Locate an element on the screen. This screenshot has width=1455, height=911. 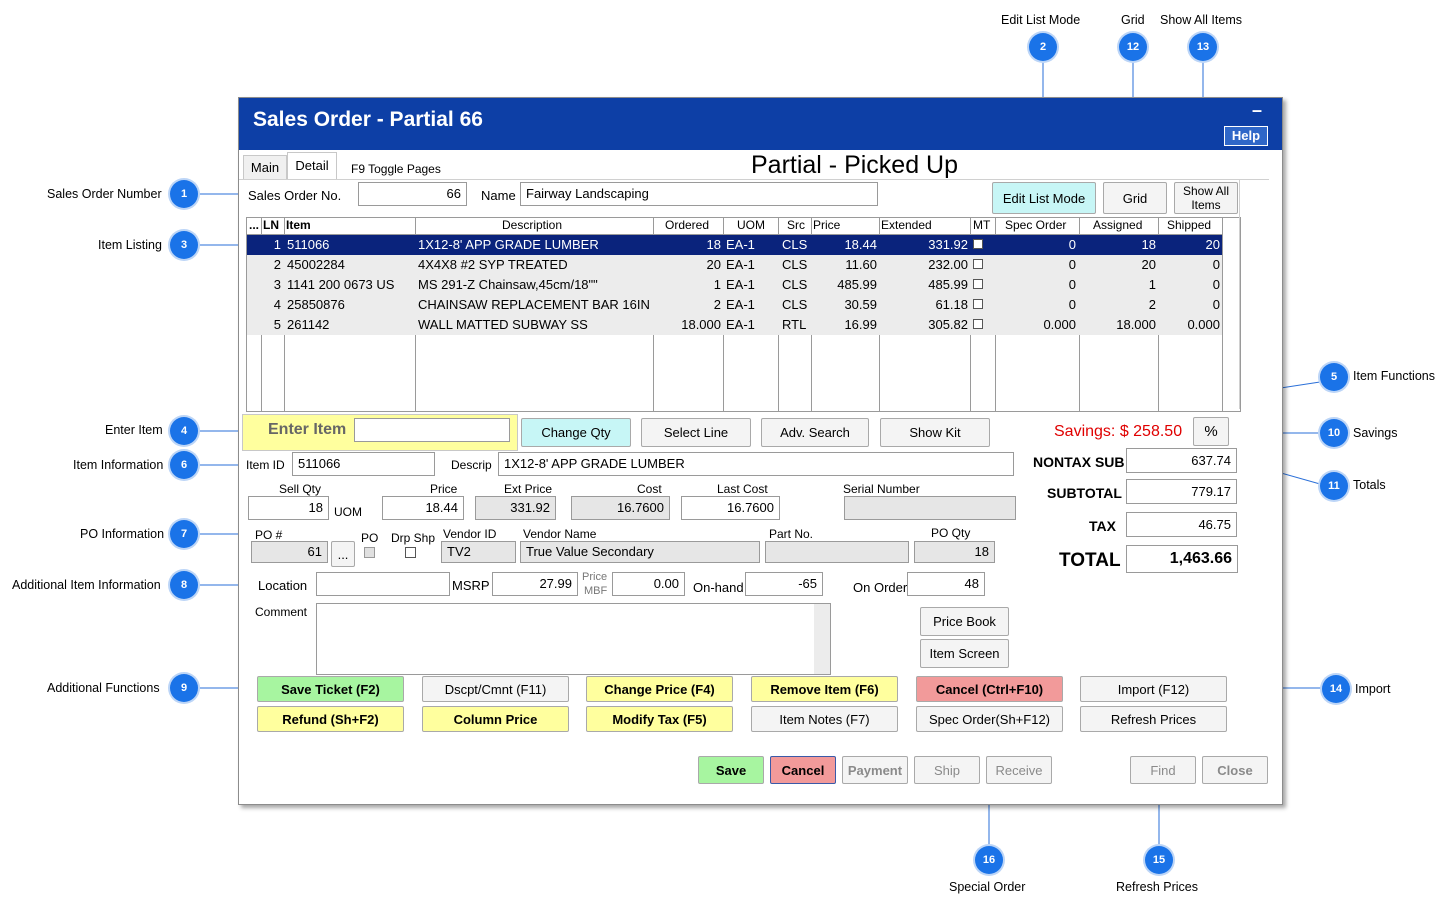
payment-button: Payment is located at coordinates (875, 770).